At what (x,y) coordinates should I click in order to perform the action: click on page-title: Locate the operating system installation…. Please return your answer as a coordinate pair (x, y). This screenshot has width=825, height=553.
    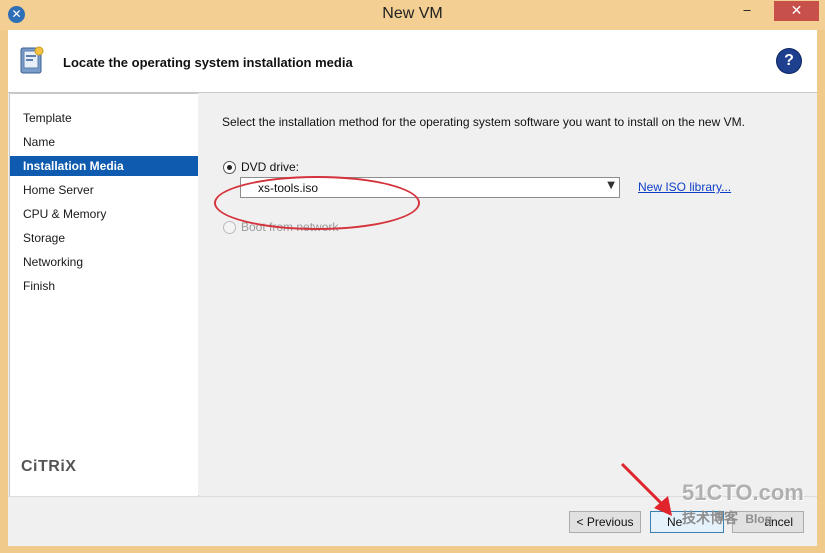
    Looking at the image, I should click on (208, 62).